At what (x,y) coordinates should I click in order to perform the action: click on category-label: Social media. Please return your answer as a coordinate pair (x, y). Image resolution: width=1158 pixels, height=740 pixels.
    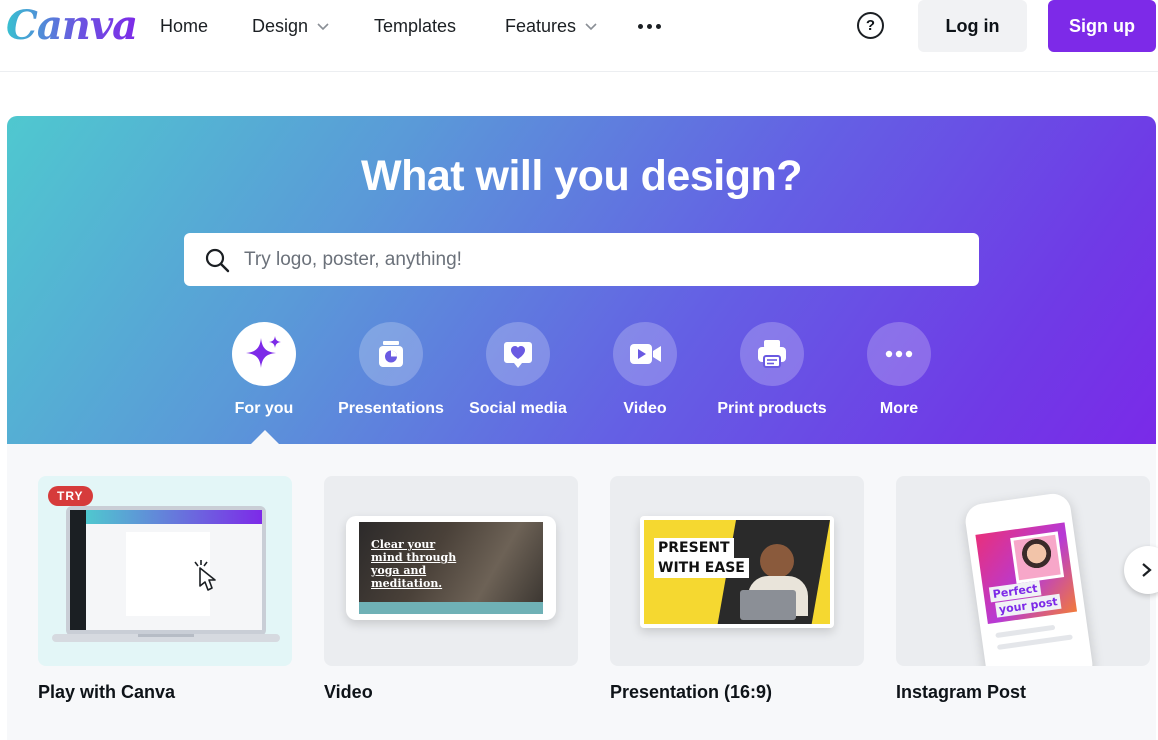
    Looking at the image, I should click on (518, 408).